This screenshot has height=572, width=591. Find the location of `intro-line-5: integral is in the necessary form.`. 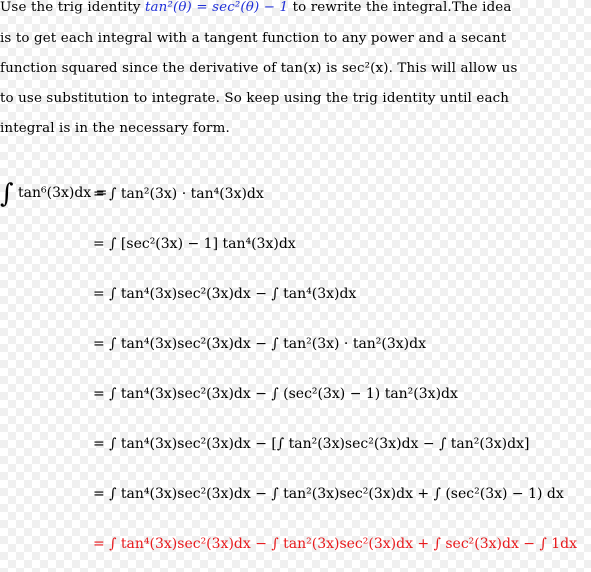

intro-line-5: integral is in the necessary form. is located at coordinates (115, 128).